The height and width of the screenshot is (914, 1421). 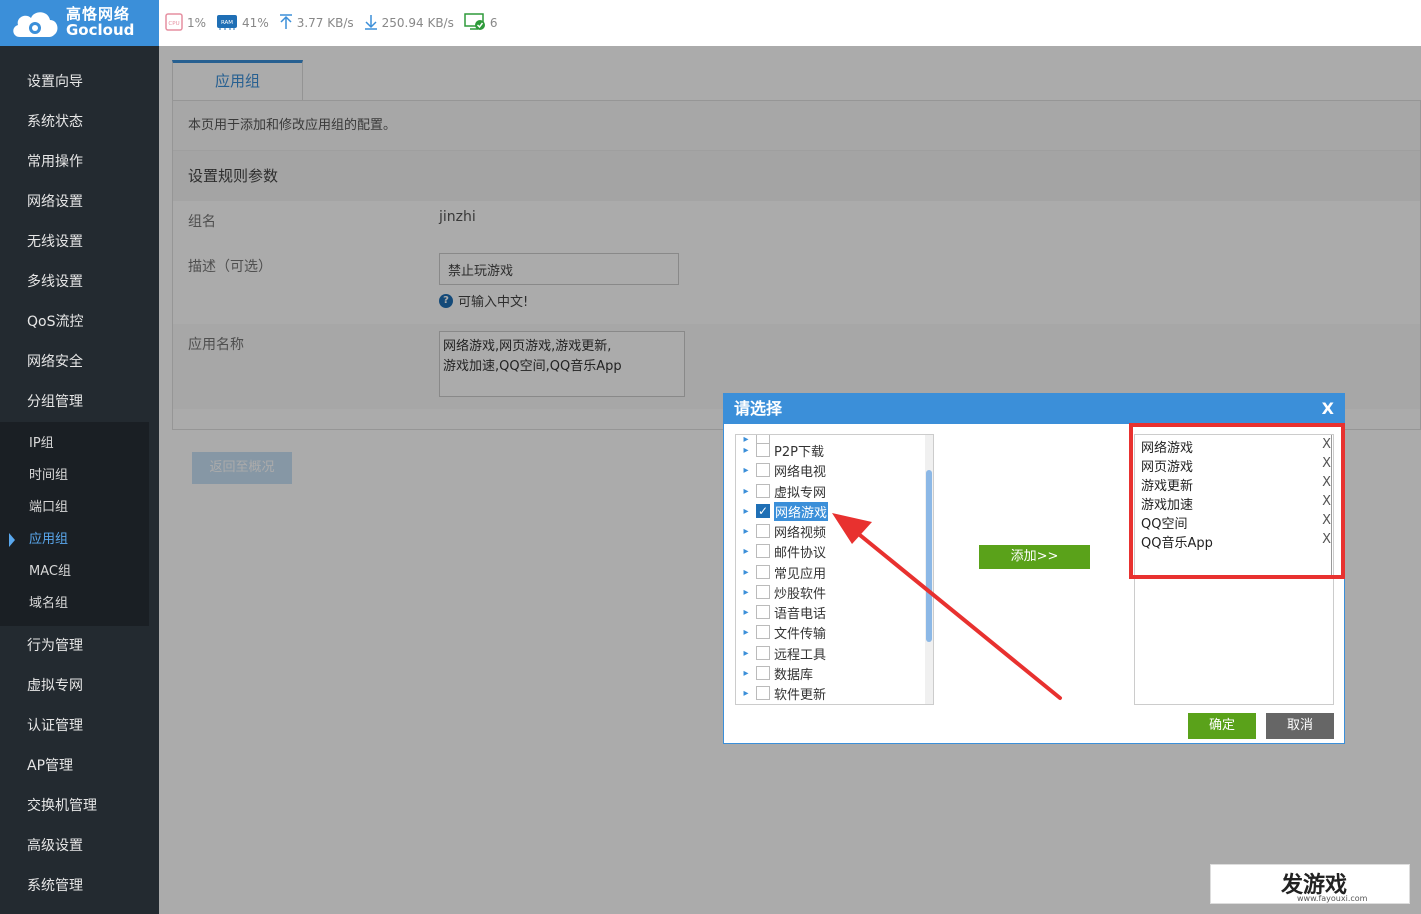 I want to click on dialog-title: 请选择, so click(x=758, y=408).